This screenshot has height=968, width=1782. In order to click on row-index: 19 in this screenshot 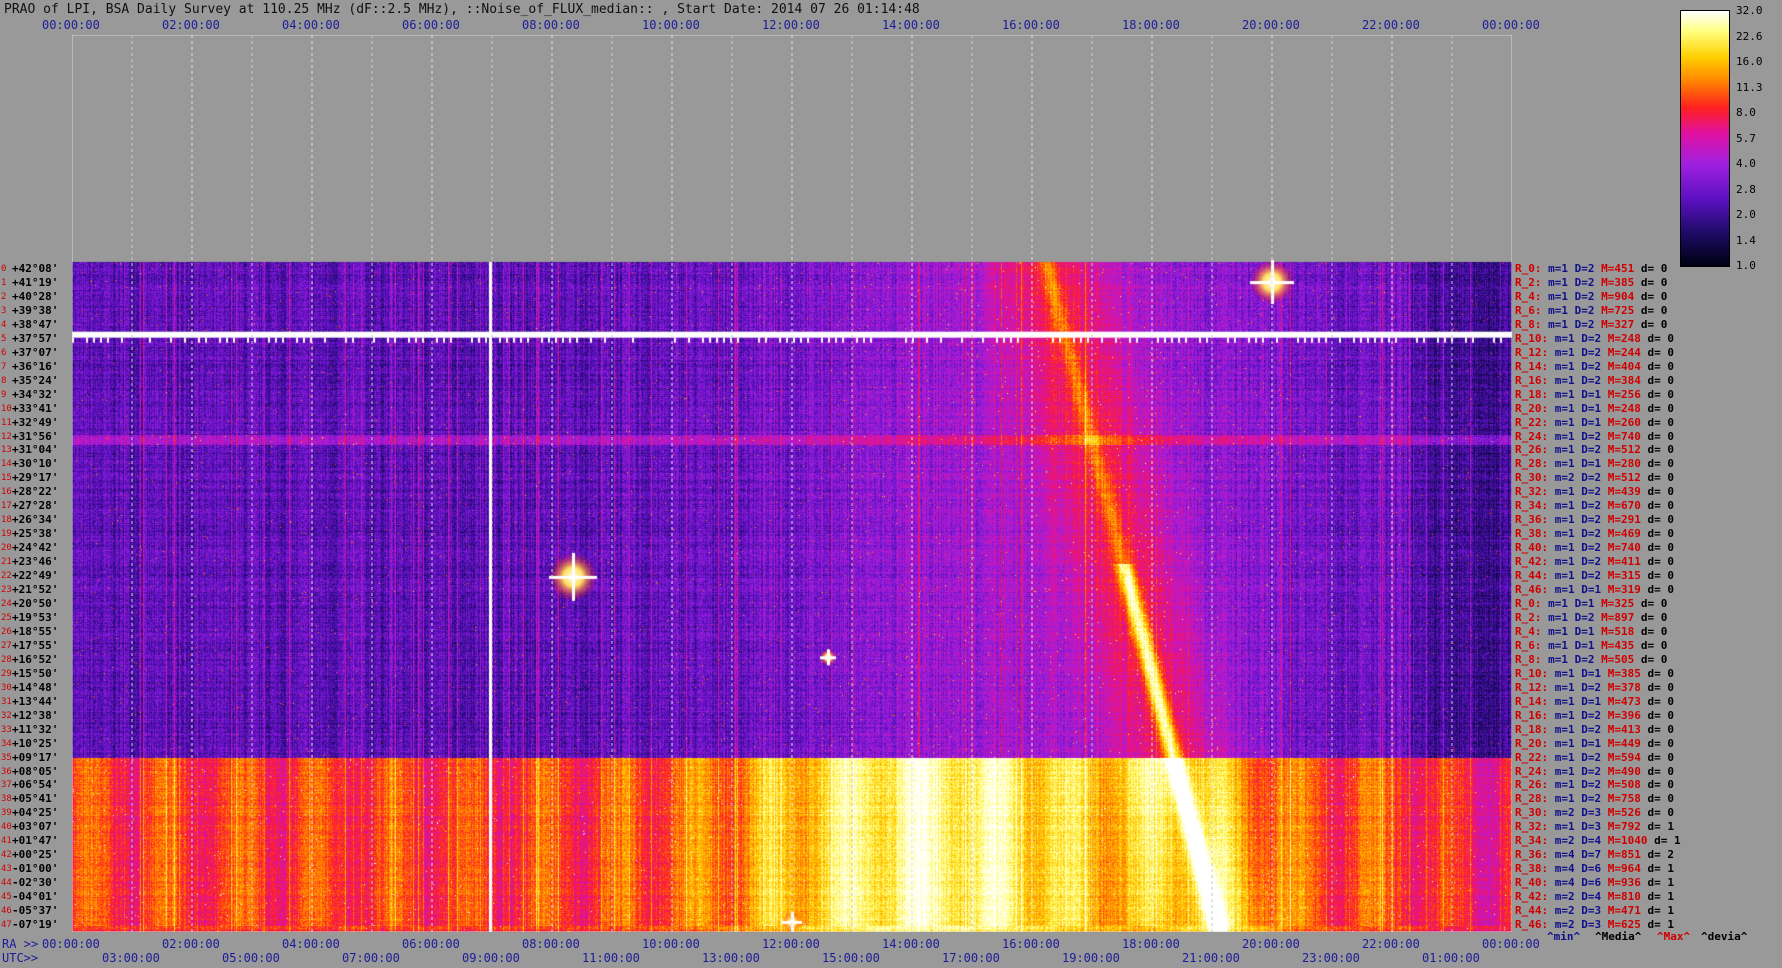, I will do `click(6, 534)`.